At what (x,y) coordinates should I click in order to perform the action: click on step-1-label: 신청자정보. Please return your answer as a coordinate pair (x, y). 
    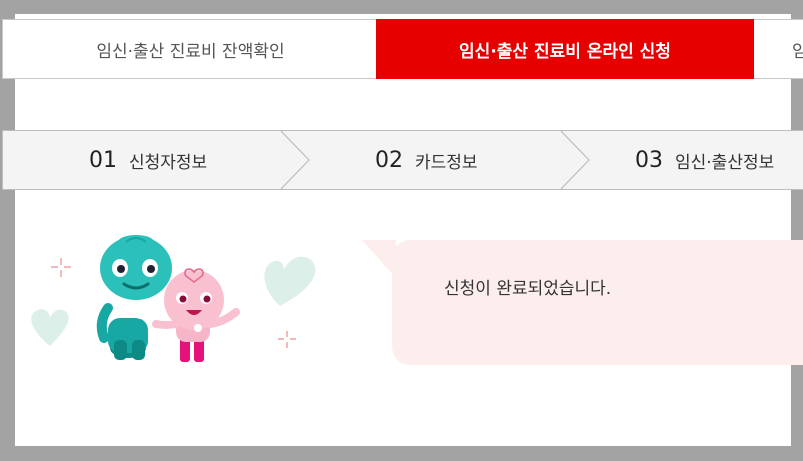
    Looking at the image, I should click on (168, 162).